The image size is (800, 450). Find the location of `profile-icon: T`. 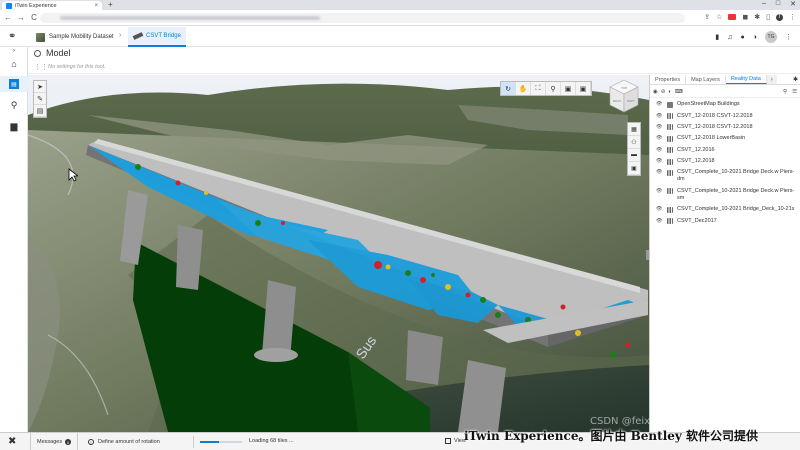

profile-icon: T is located at coordinates (779, 17).